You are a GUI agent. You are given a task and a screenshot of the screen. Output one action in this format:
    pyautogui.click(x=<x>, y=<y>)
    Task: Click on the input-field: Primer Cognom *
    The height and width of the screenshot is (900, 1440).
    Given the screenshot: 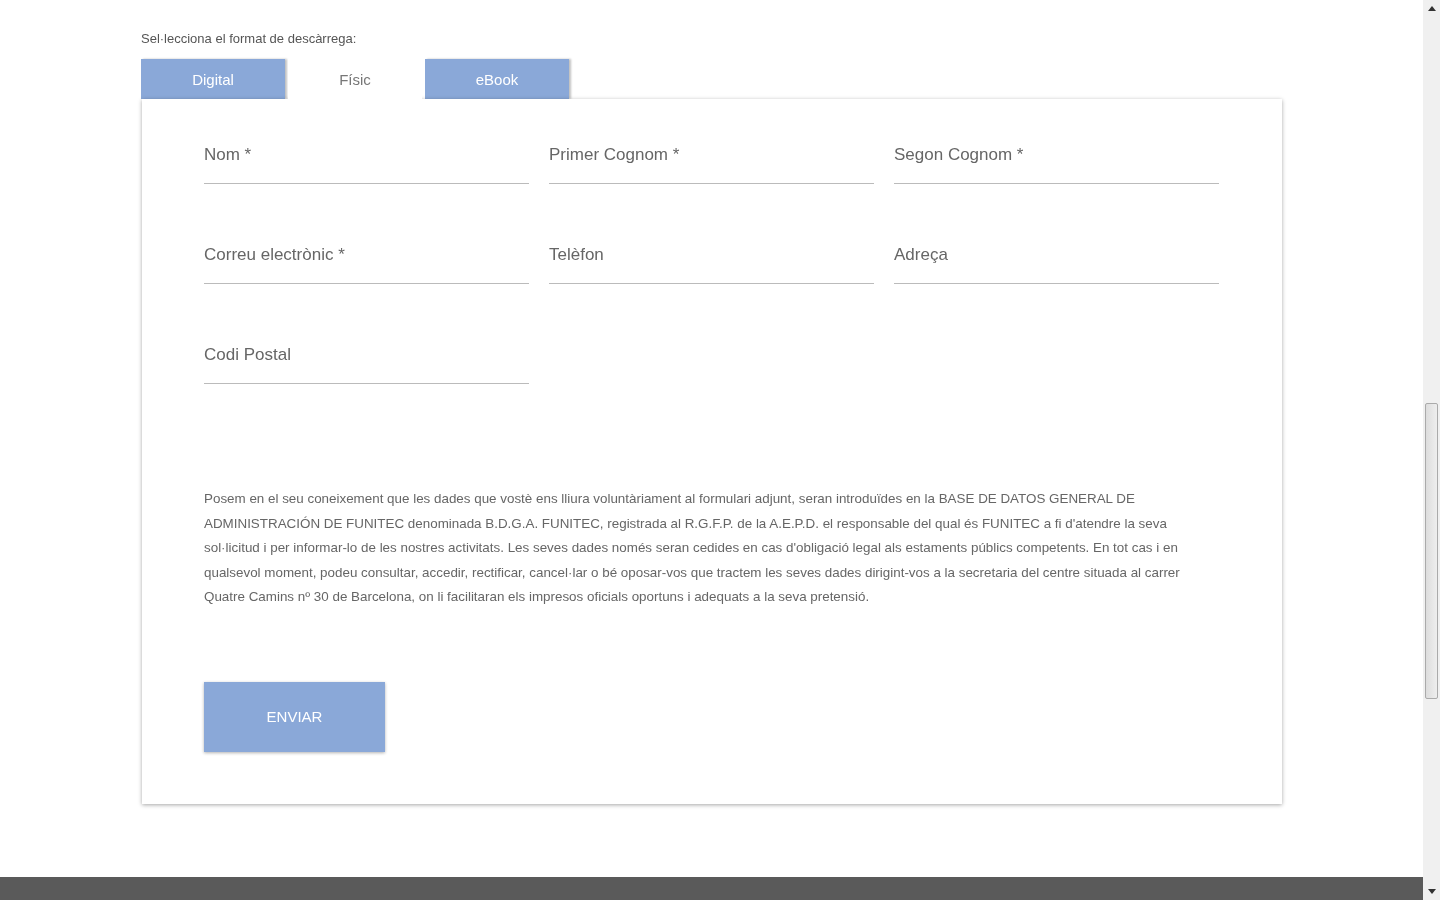 What is the action you would take?
    pyautogui.click(x=711, y=160)
    